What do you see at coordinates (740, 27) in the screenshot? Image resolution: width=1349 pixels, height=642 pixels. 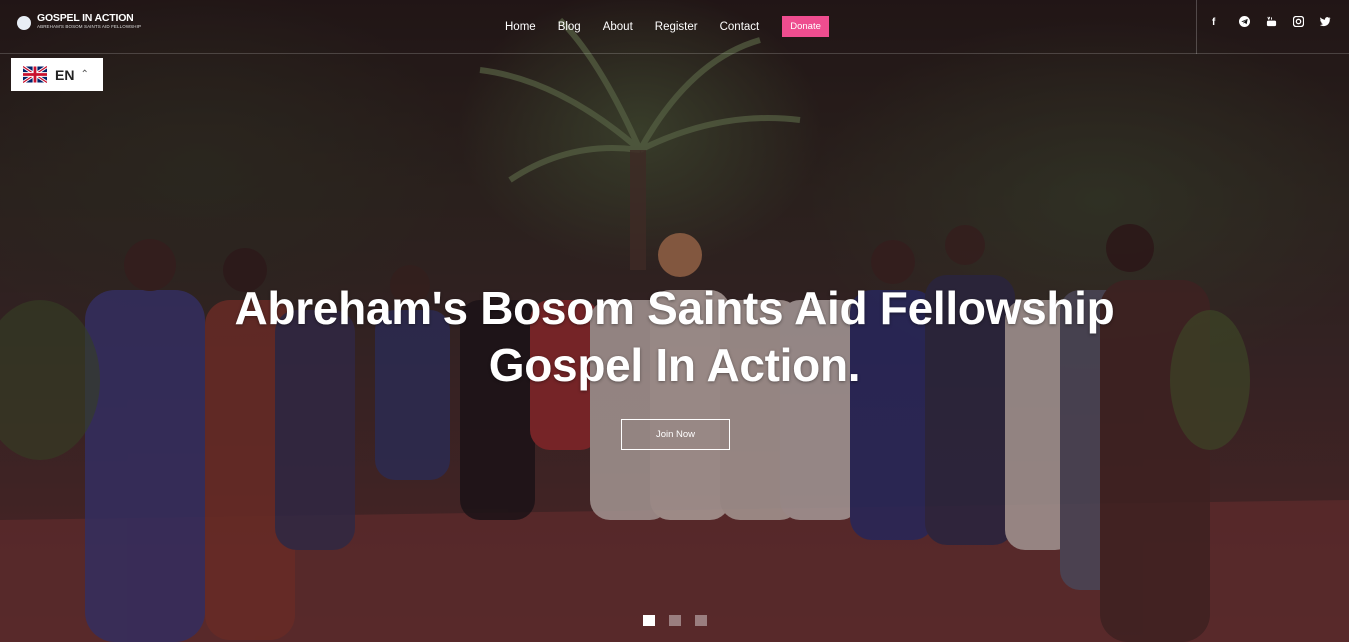 I see `nav-item-contact: Contact` at bounding box center [740, 27].